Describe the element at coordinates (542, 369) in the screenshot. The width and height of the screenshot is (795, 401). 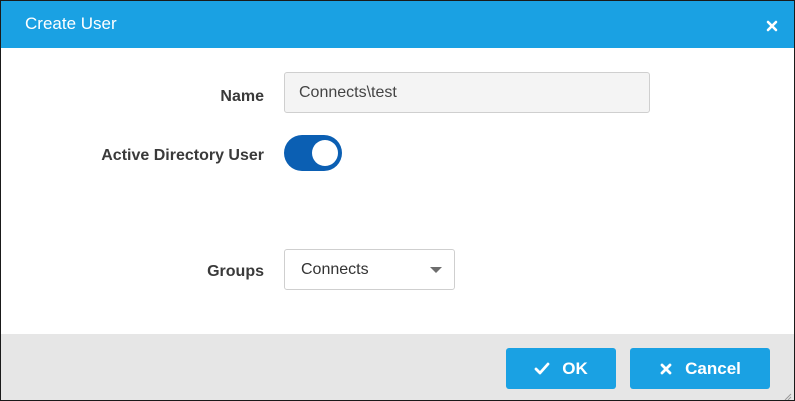
I see `check-icon` at that location.